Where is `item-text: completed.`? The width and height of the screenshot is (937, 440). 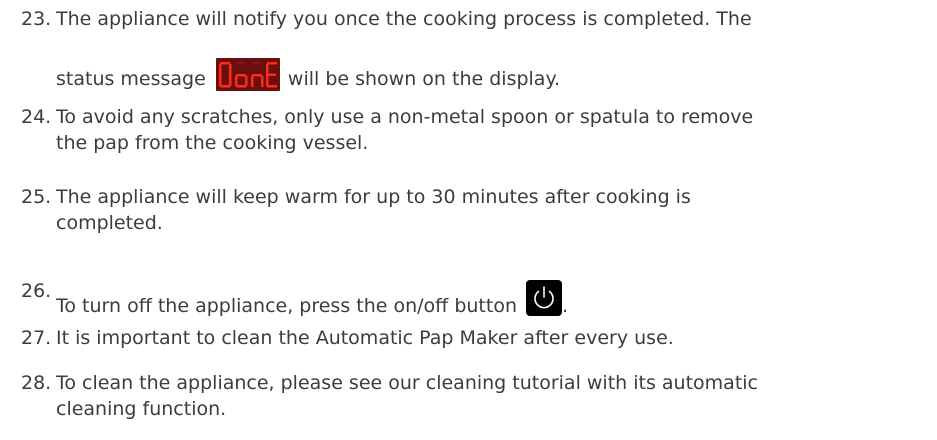 item-text: completed. is located at coordinates (109, 223).